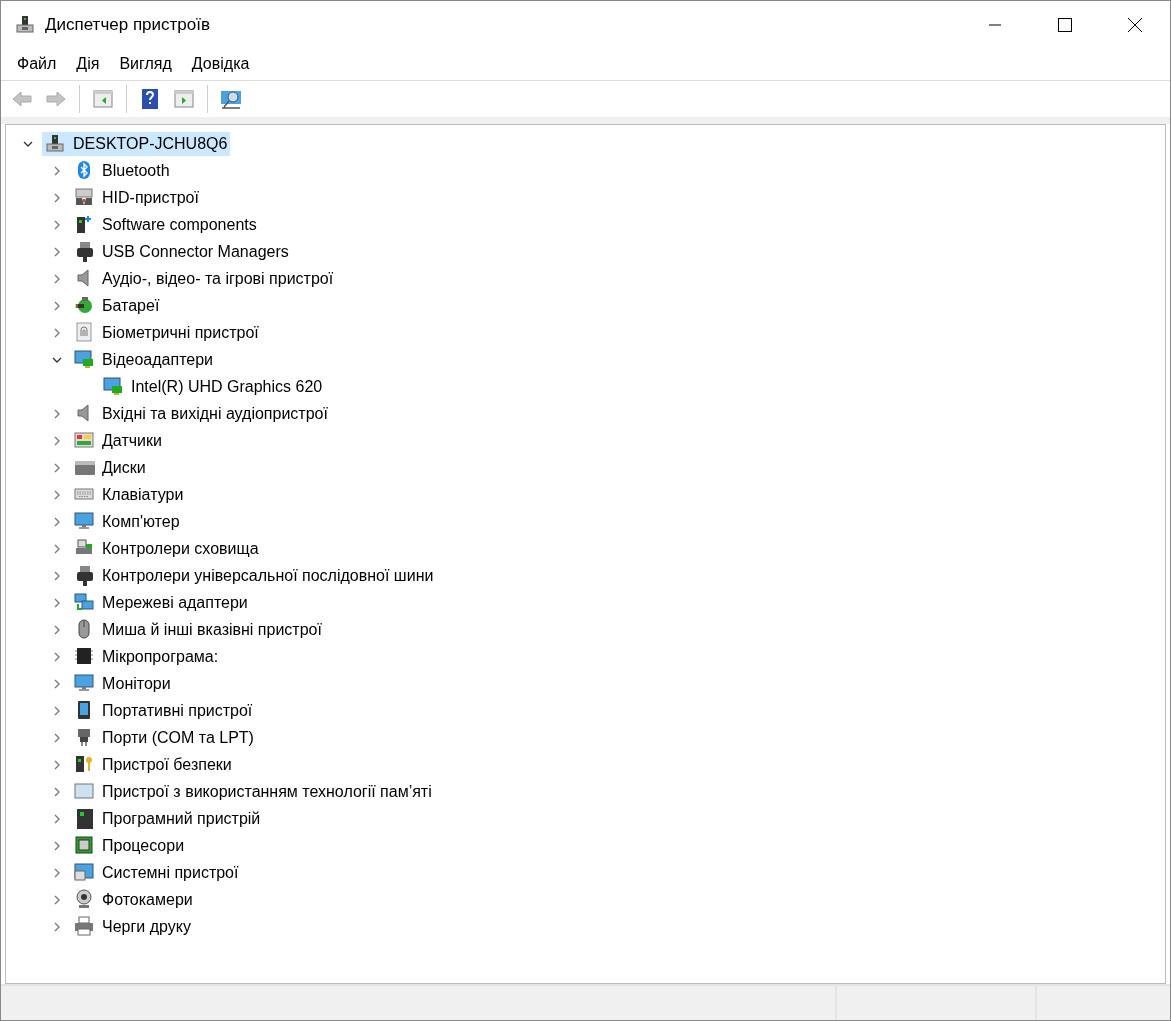 The width and height of the screenshot is (1171, 1021). I want to click on close-icon, so click(1135, 24).